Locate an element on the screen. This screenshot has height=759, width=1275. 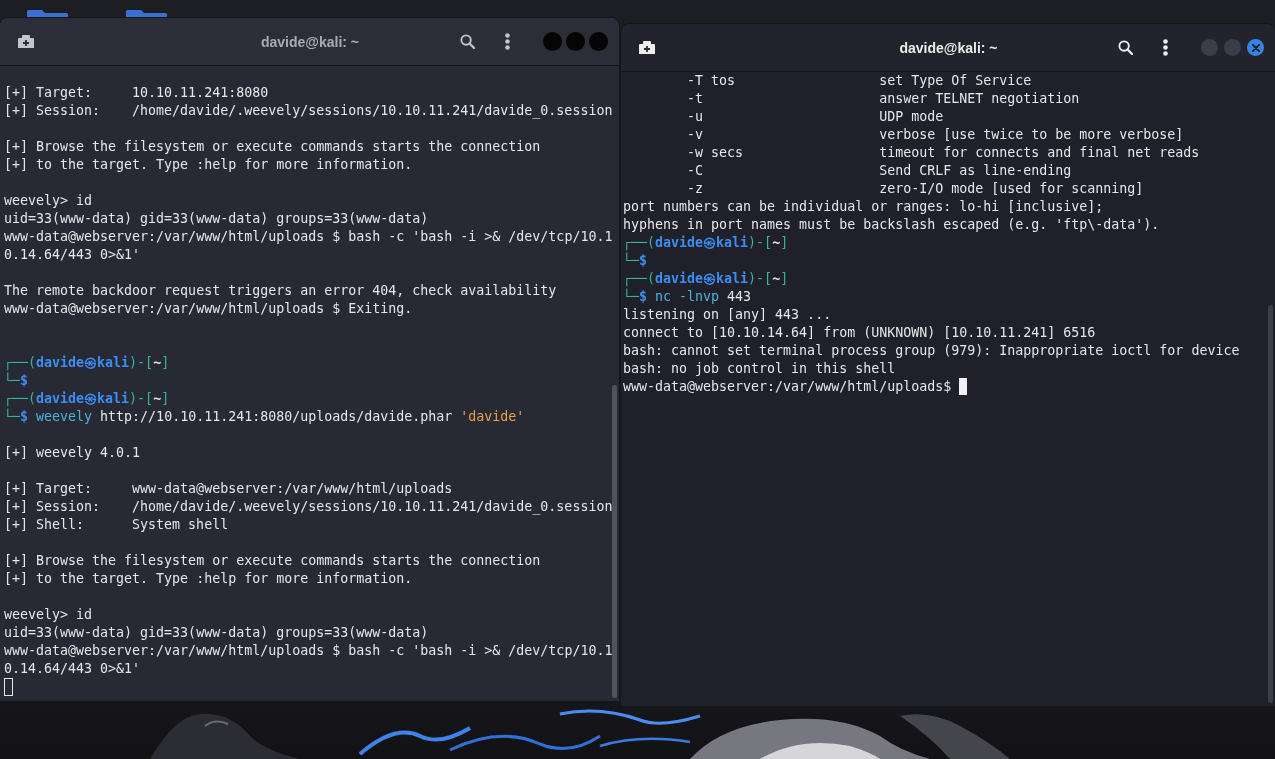
terminal-line: port numbers can be individual or ranges: lo-hi [inclusive]; is located at coordinates (863, 206).